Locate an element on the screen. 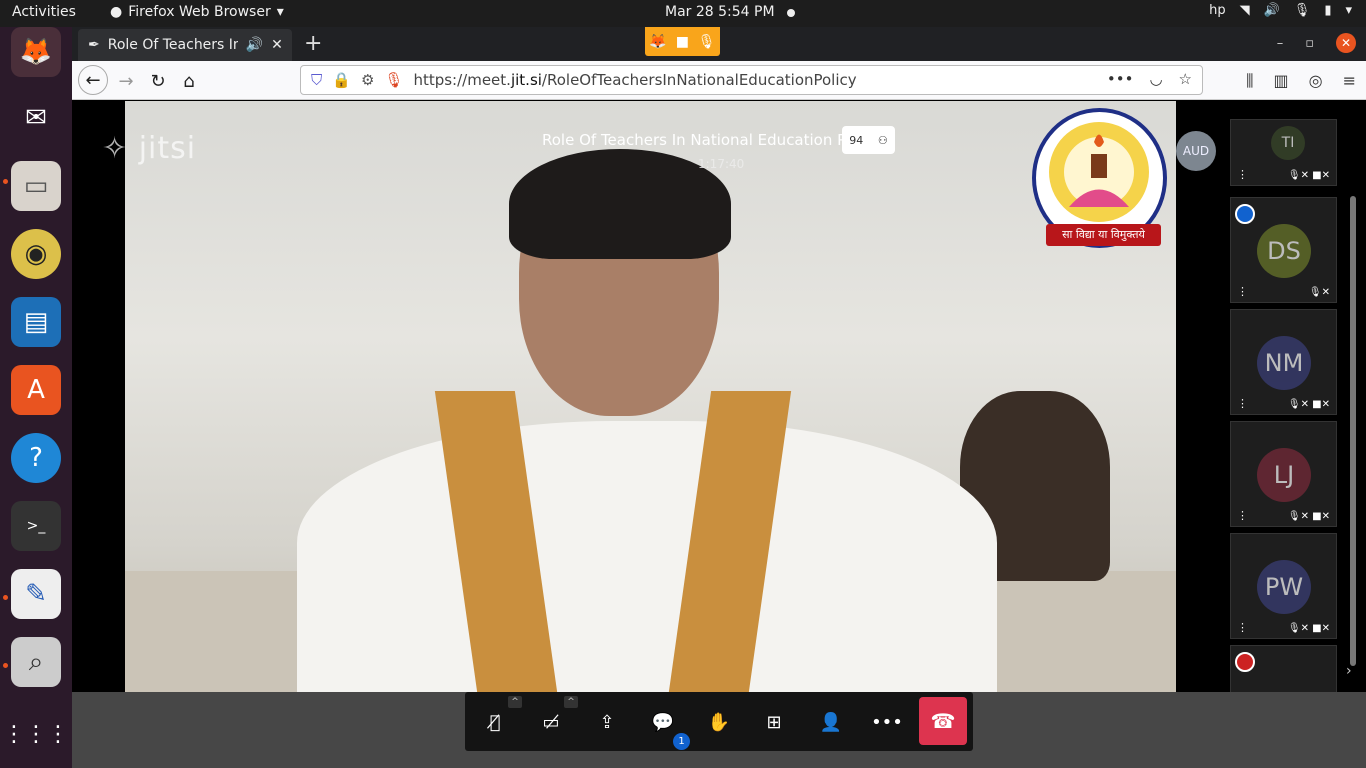 This screenshot has height=768, width=1366. software-icon: A is located at coordinates (36, 390).